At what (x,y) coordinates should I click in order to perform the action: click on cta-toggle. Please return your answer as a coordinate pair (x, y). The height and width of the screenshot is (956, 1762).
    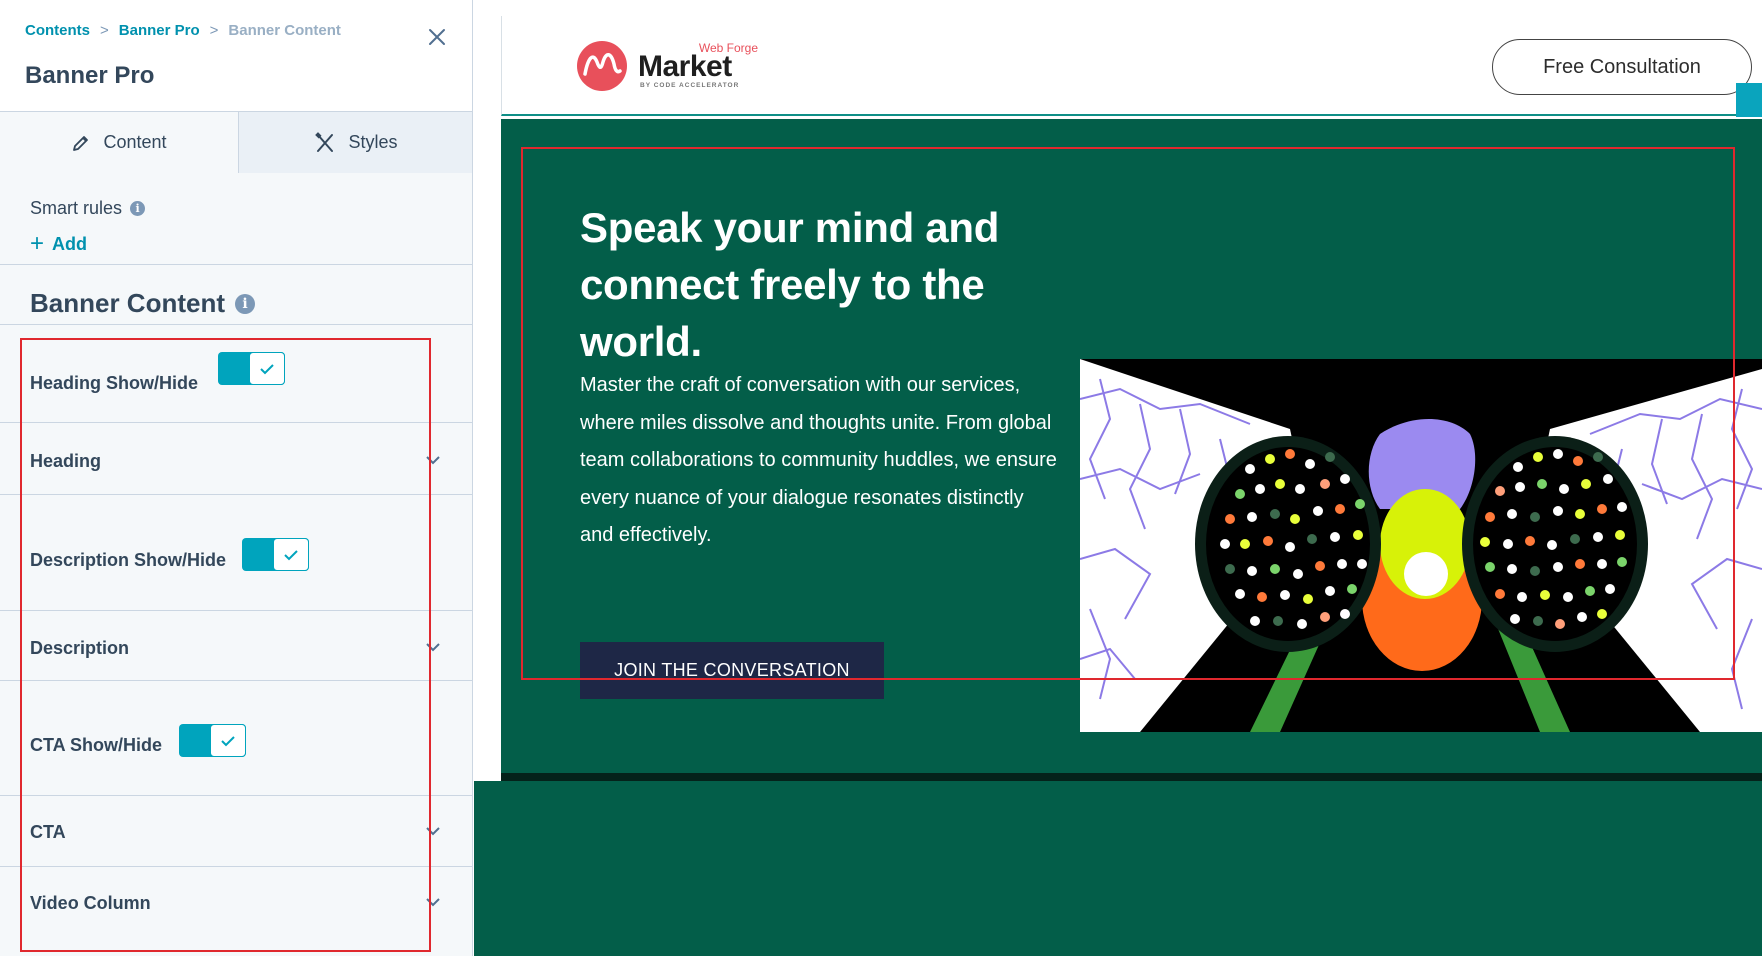
    Looking at the image, I should click on (212, 740).